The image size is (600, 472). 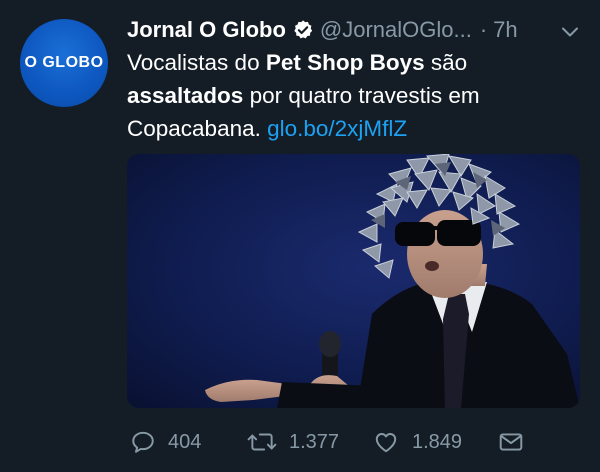 I want to click on chevron-down-icon, so click(x=570, y=32).